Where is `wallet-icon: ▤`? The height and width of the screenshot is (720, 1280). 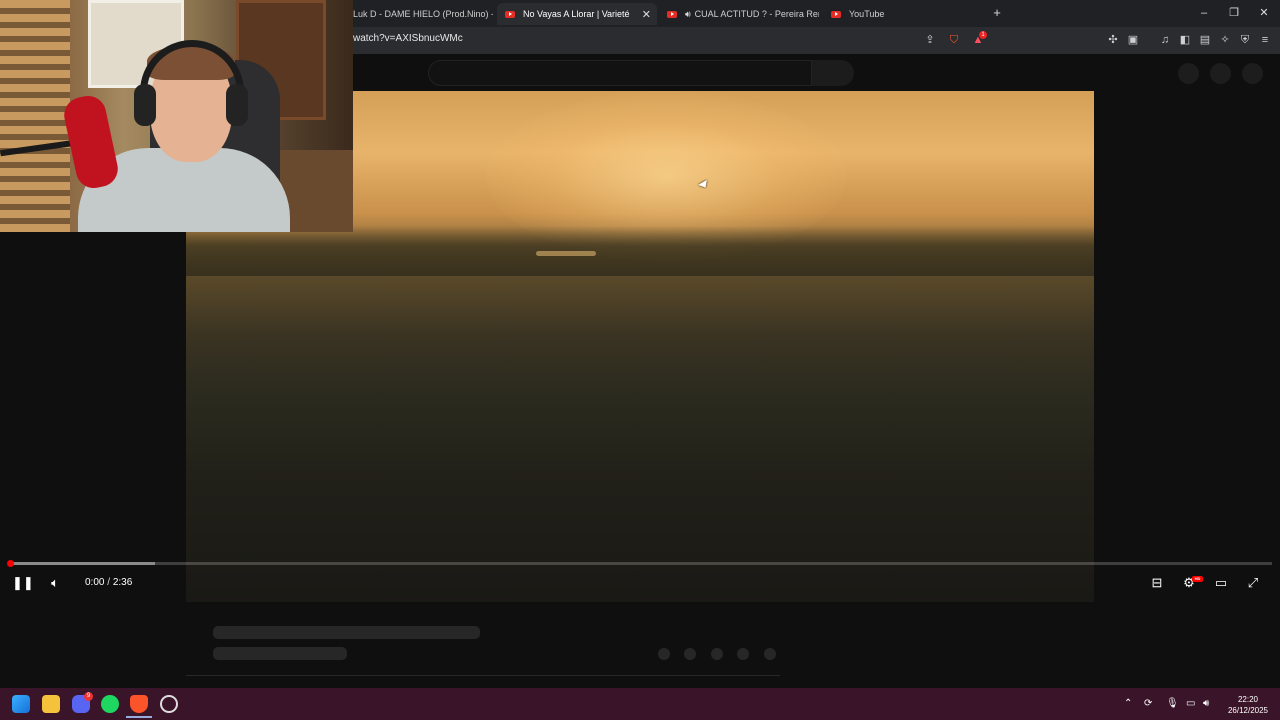 wallet-icon: ▤ is located at coordinates (1205, 40).